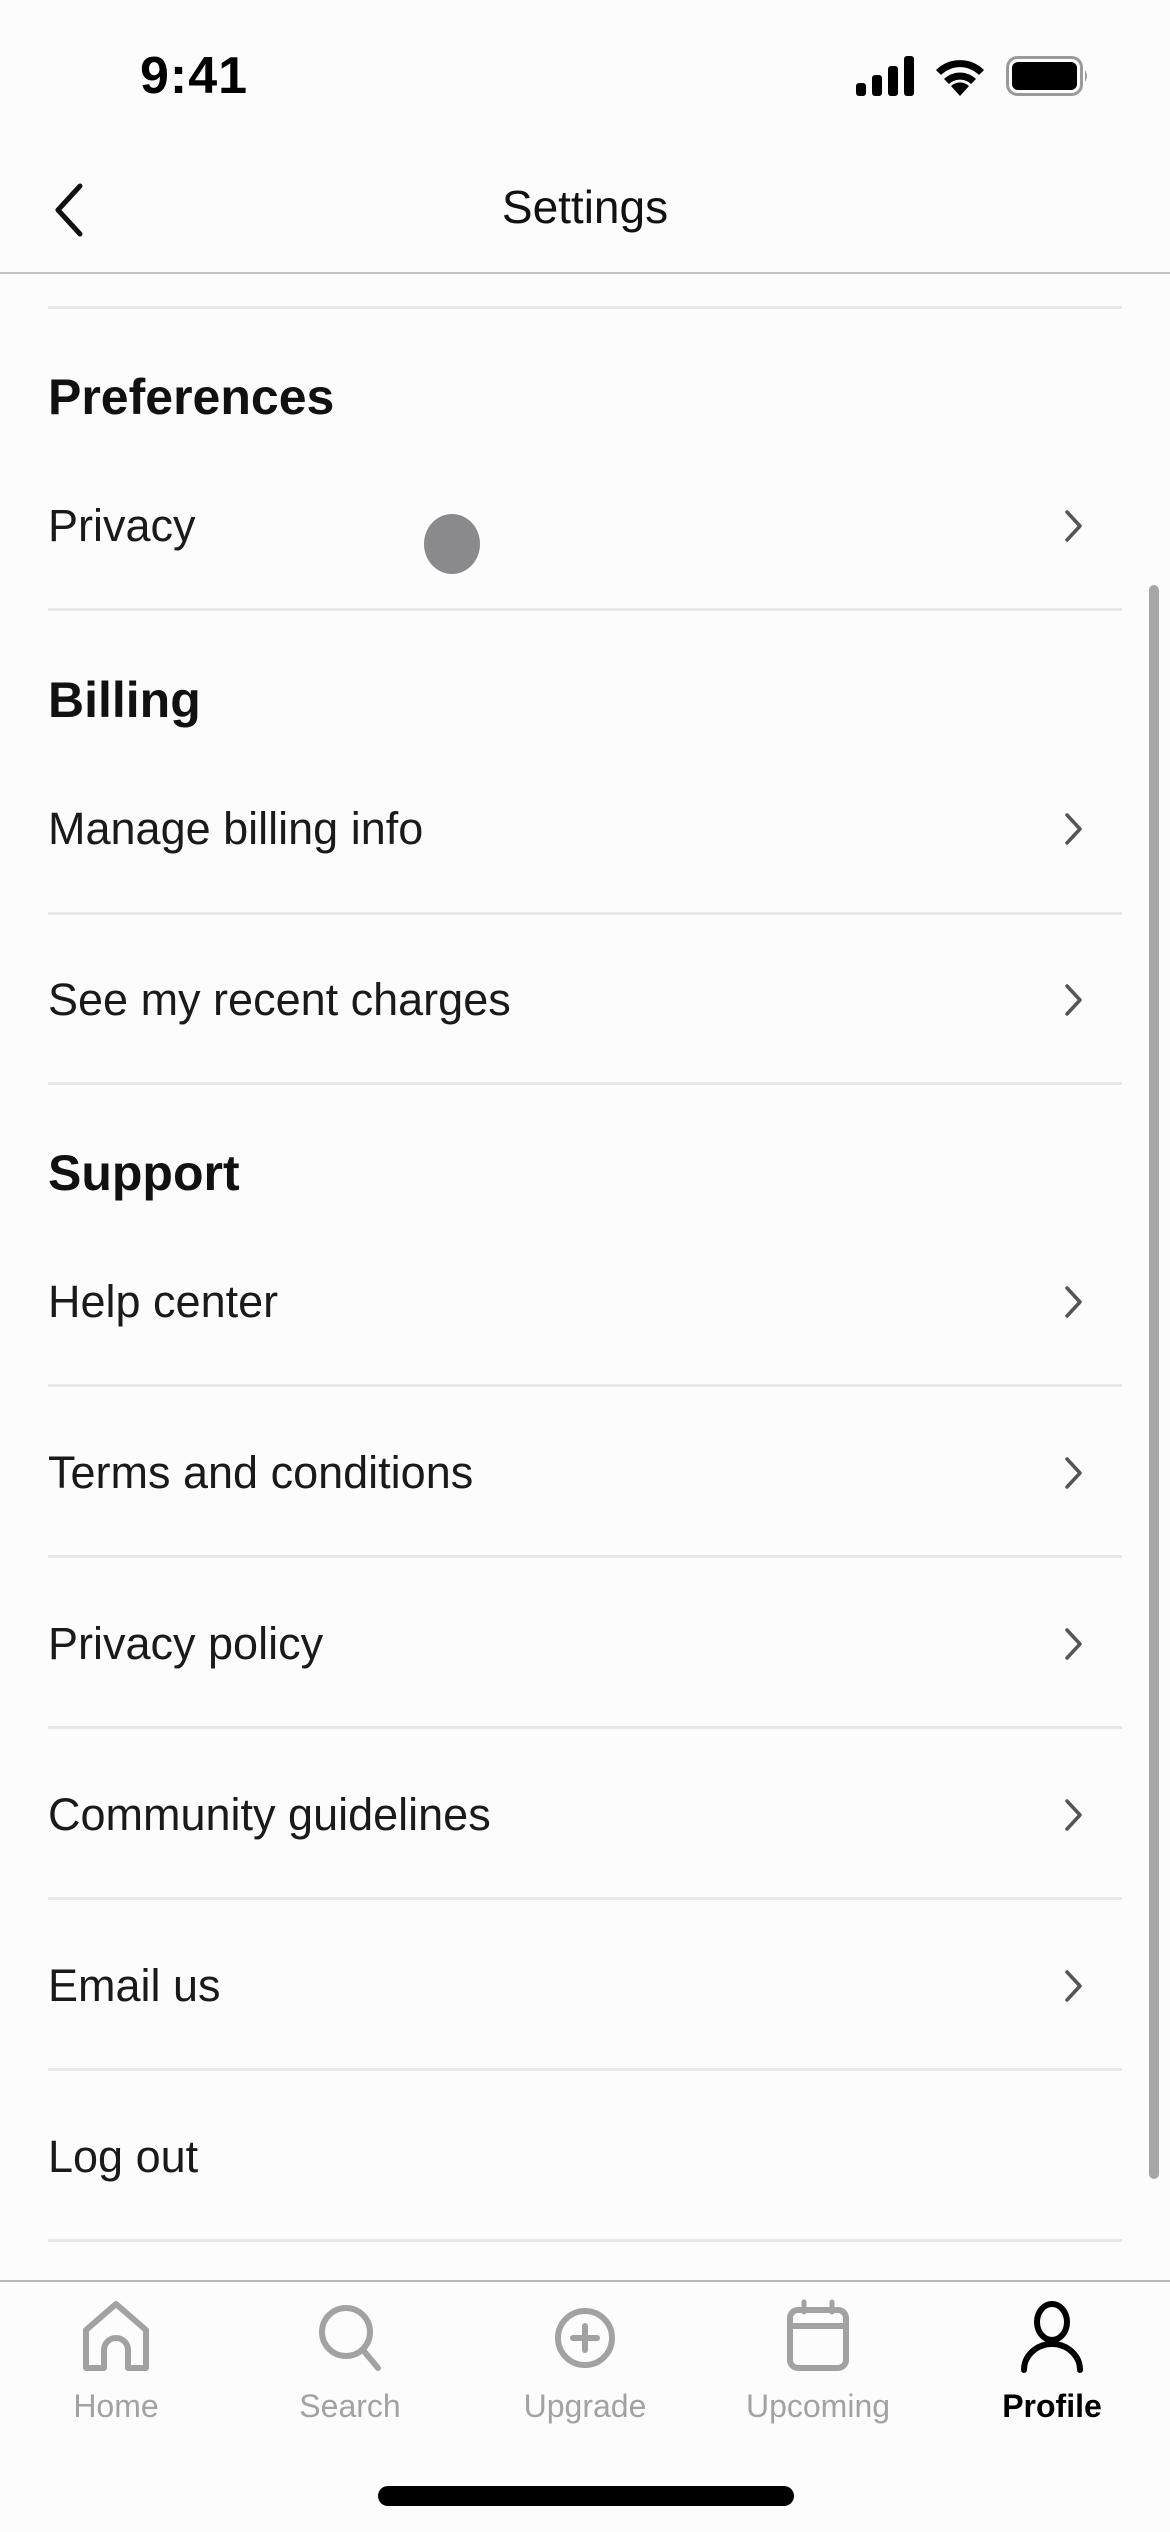 Image resolution: width=1170 pixels, height=2532 pixels. What do you see at coordinates (1046, 76) in the screenshot?
I see `battery-icon` at bounding box center [1046, 76].